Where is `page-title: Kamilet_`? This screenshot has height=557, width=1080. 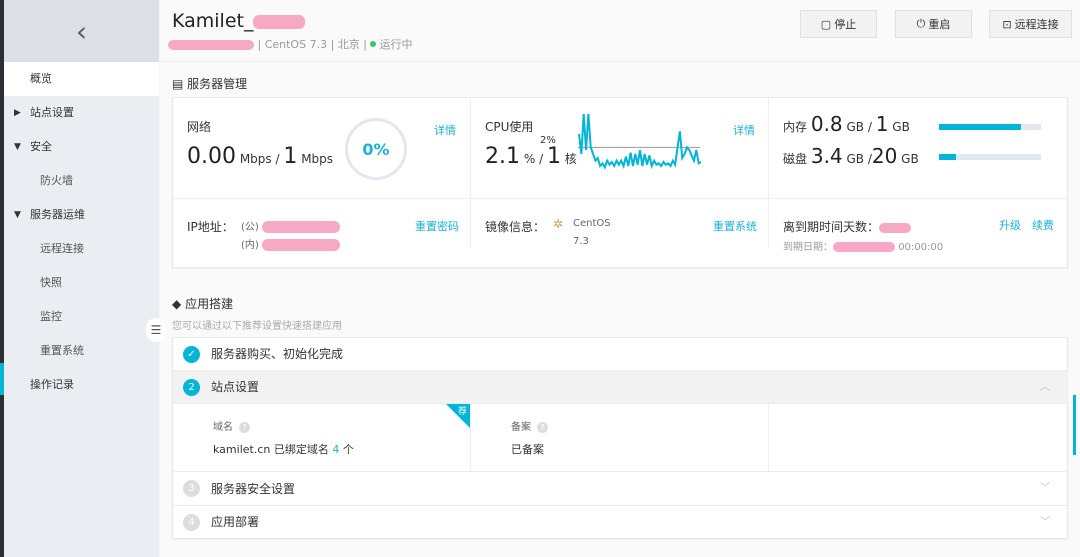
page-title: Kamilet_ is located at coordinates (239, 21).